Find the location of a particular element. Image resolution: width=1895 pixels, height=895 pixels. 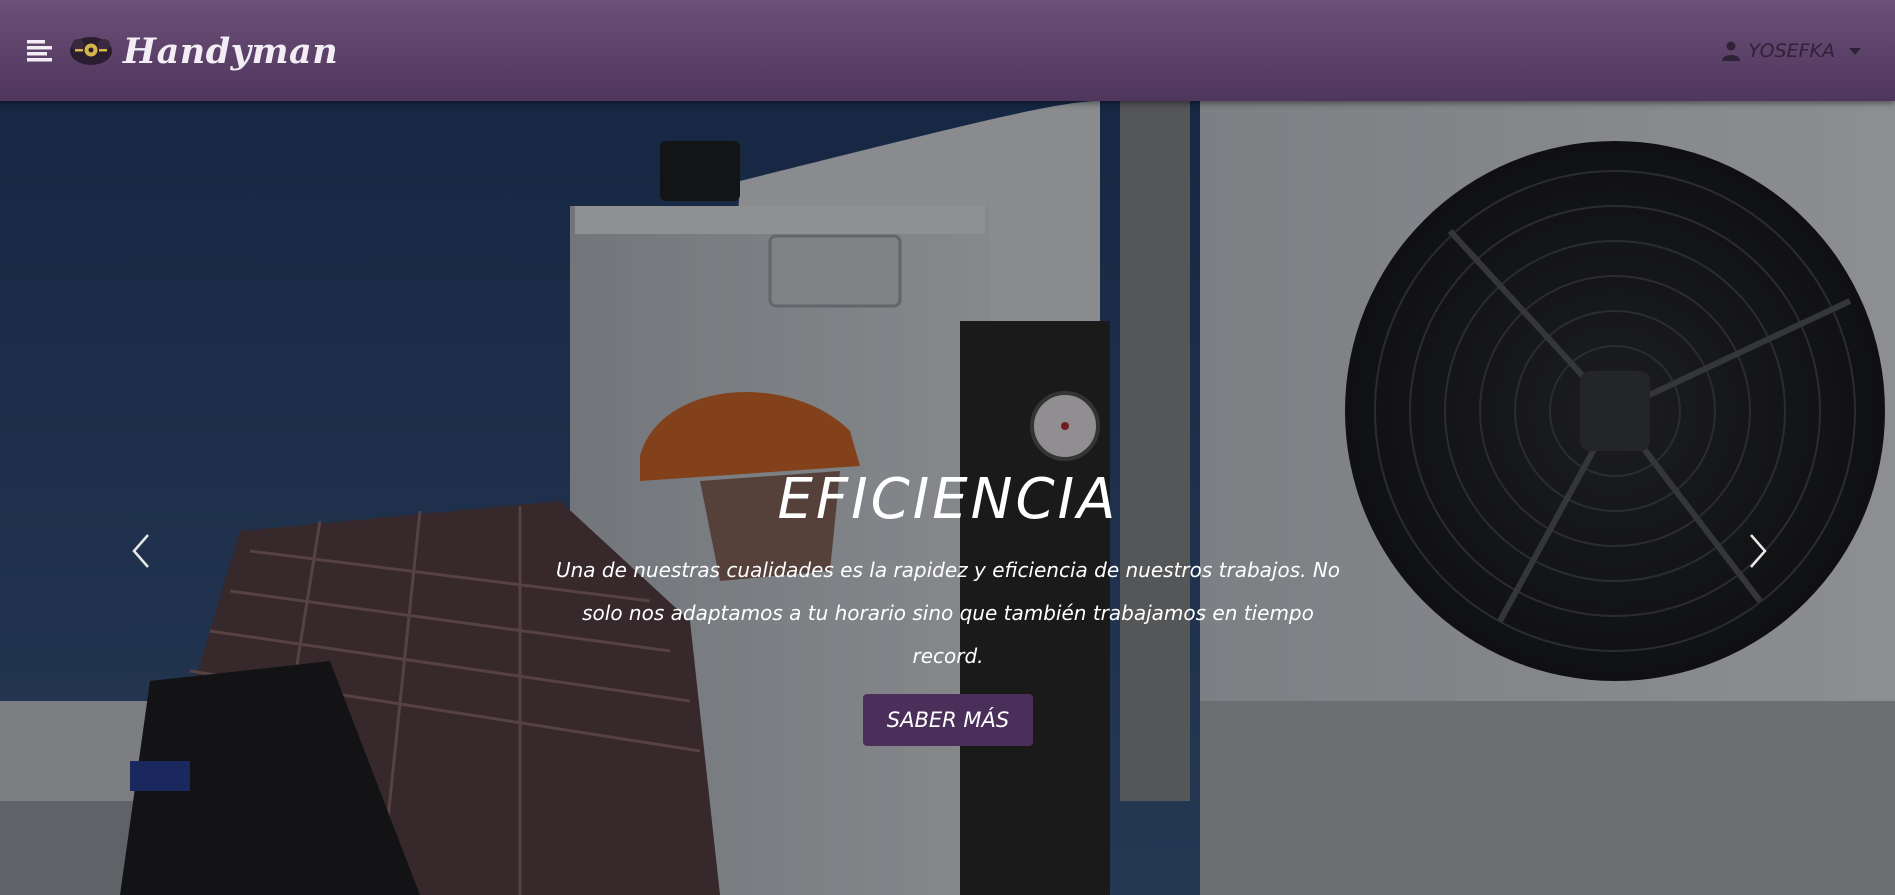

user-dropdown: YOSEFKA is located at coordinates (1791, 51).